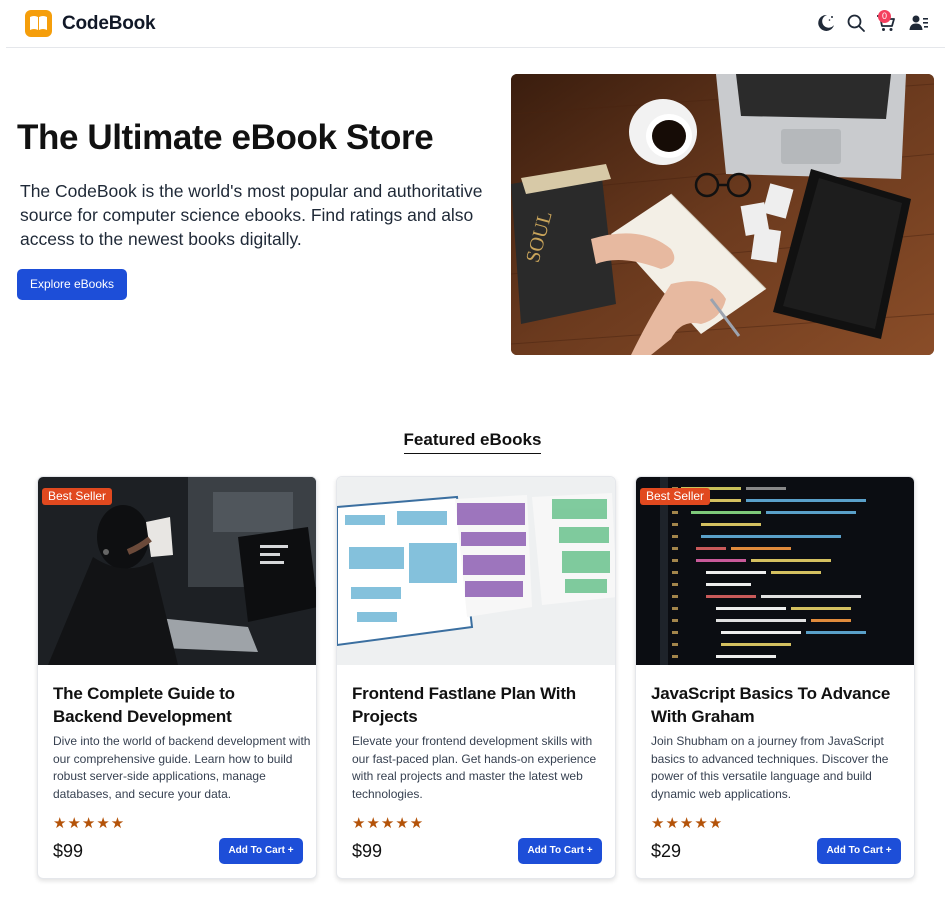 The height and width of the screenshot is (905, 945). I want to click on logo-icon, so click(38, 23).